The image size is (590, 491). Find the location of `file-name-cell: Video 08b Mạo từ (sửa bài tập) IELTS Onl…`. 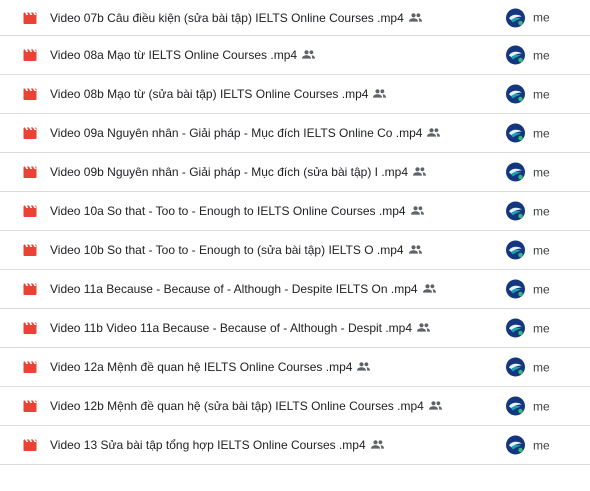

file-name-cell: Video 08b Mạo từ (sửa bài tập) IELTS Onl… is located at coordinates (218, 94).